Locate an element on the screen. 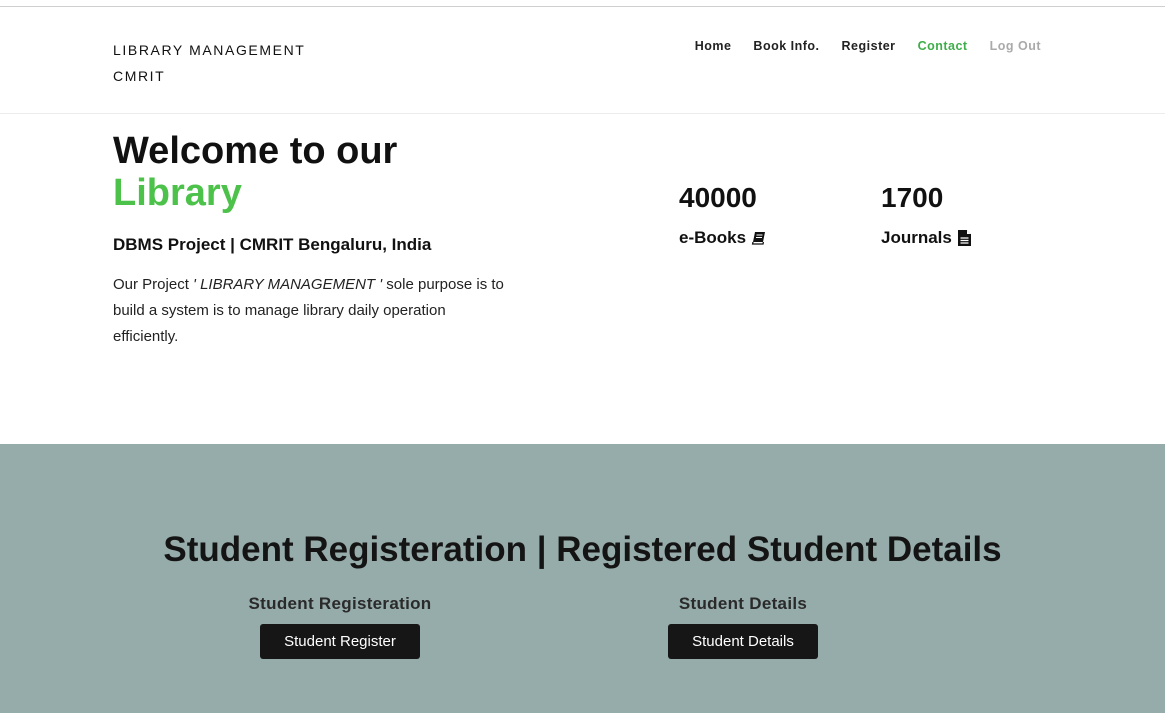 Image resolution: width=1165 pixels, height=713 pixels. hero-title-accent: Library is located at coordinates (177, 193).